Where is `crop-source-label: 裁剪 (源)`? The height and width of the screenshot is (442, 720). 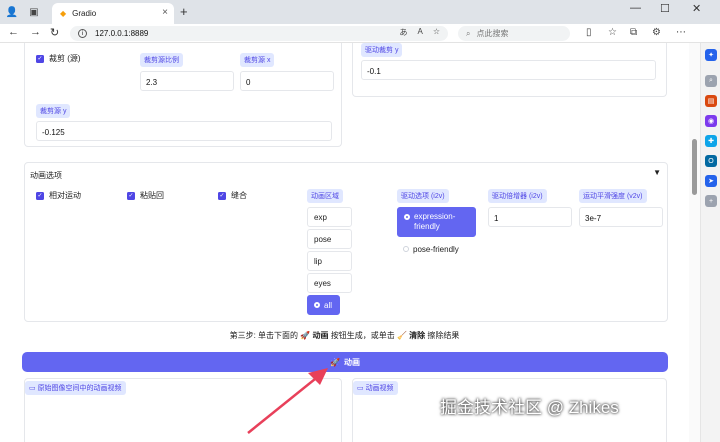 crop-source-label: 裁剪 (源) is located at coordinates (65, 58).